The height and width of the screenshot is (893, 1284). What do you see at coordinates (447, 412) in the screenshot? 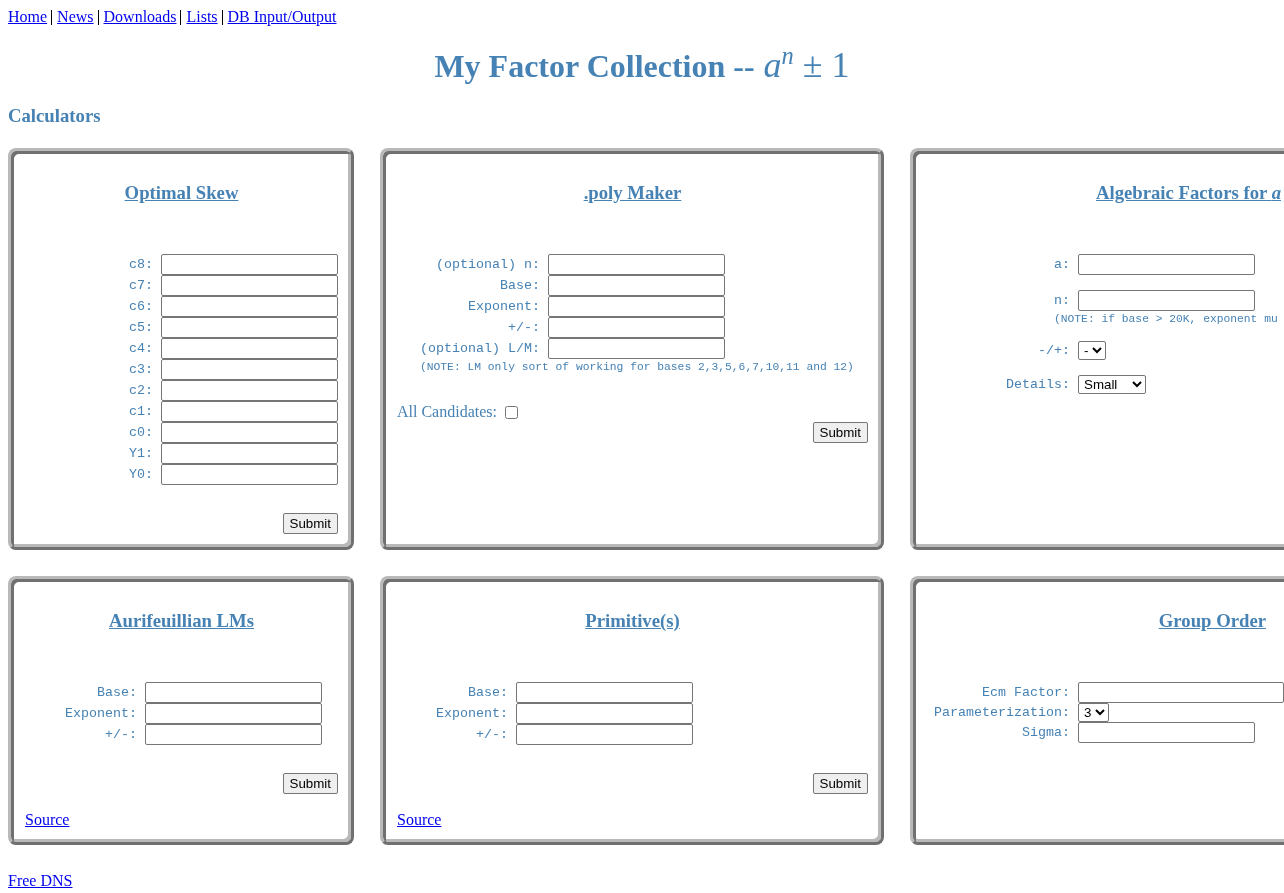
I see `checkbox-label: All Candidates:` at bounding box center [447, 412].